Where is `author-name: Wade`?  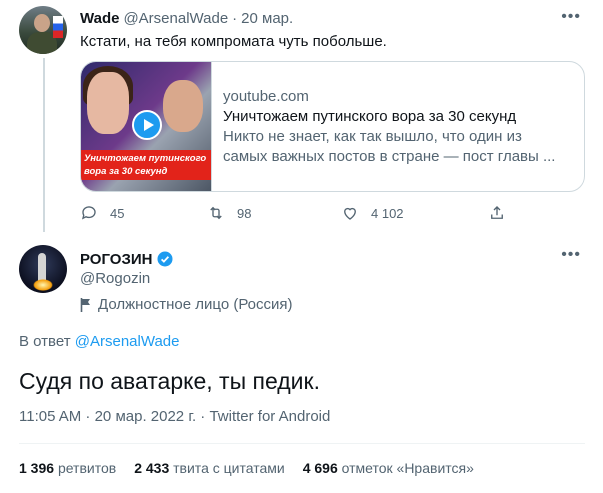 author-name: Wade is located at coordinates (99, 18).